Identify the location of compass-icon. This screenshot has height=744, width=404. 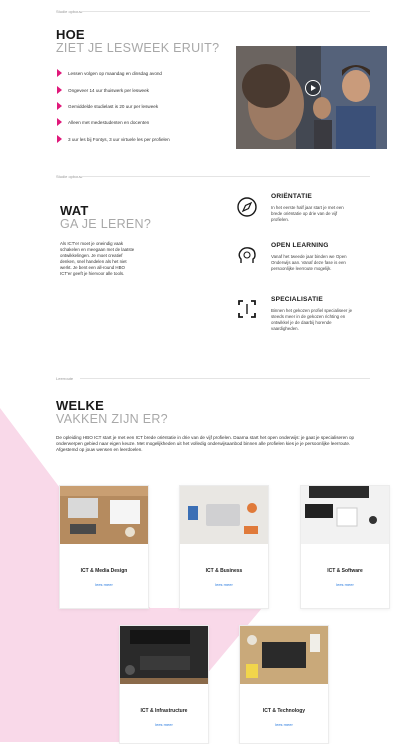
(247, 207).